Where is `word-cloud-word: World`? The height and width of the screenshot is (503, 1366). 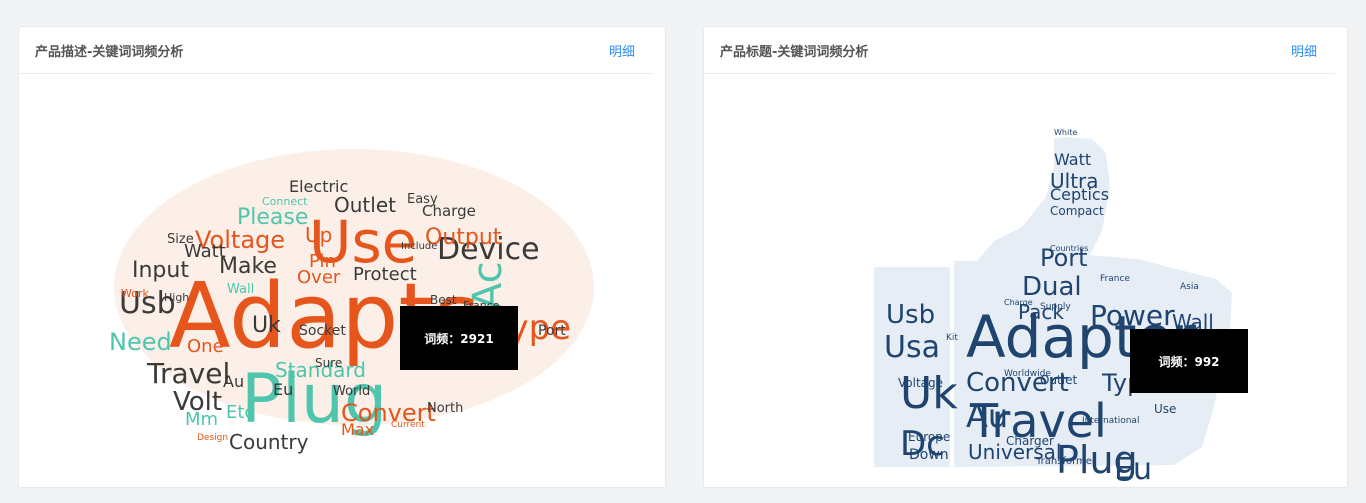
word-cloud-word: World is located at coordinates (351, 391).